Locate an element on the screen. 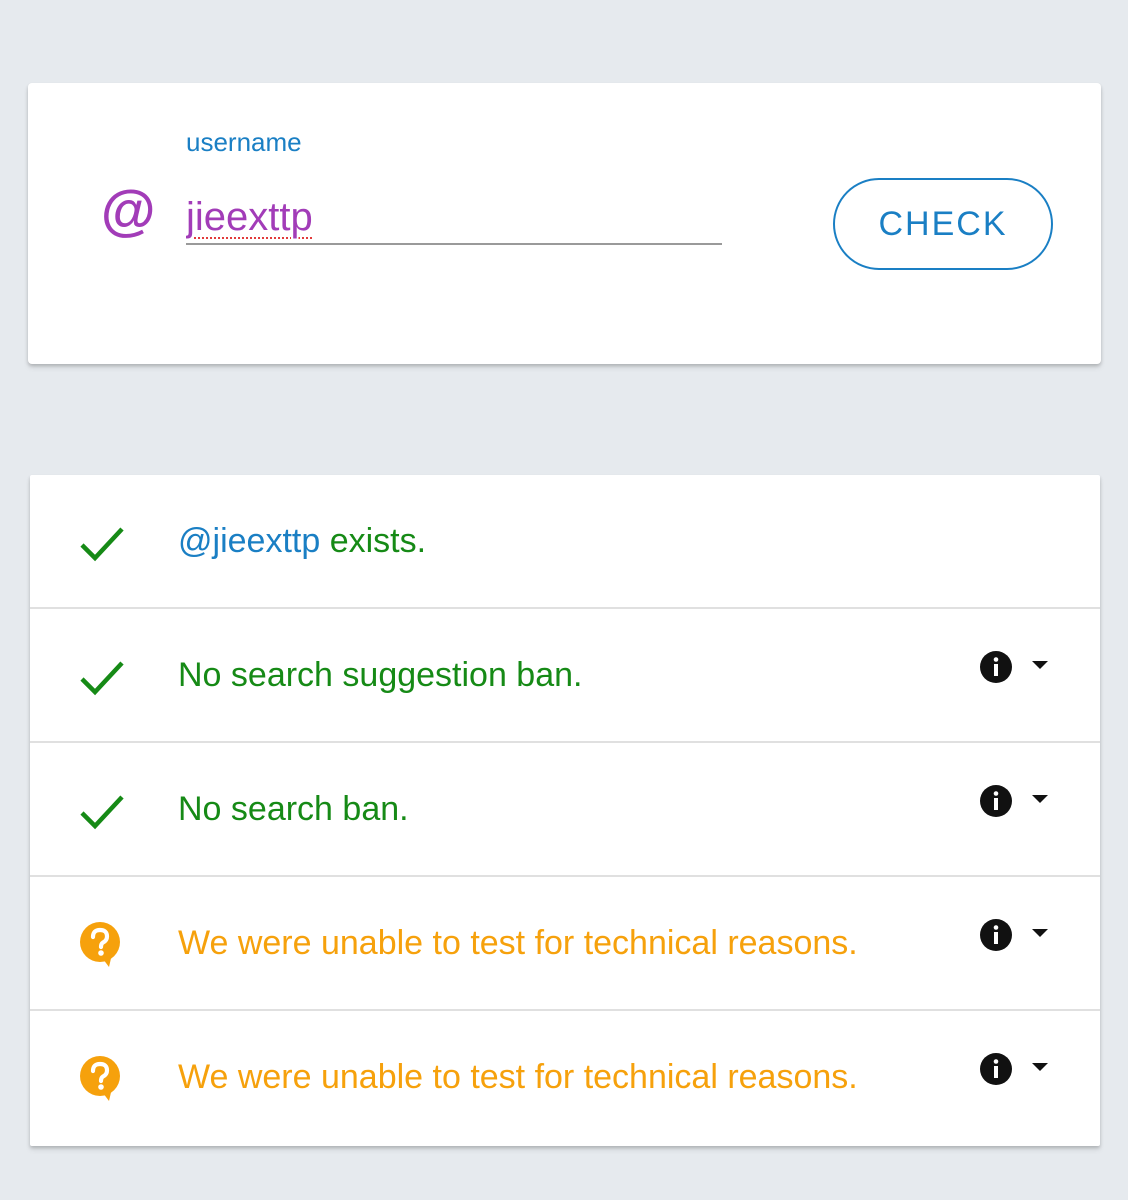  result-text-suffix: exists. is located at coordinates (373, 541).